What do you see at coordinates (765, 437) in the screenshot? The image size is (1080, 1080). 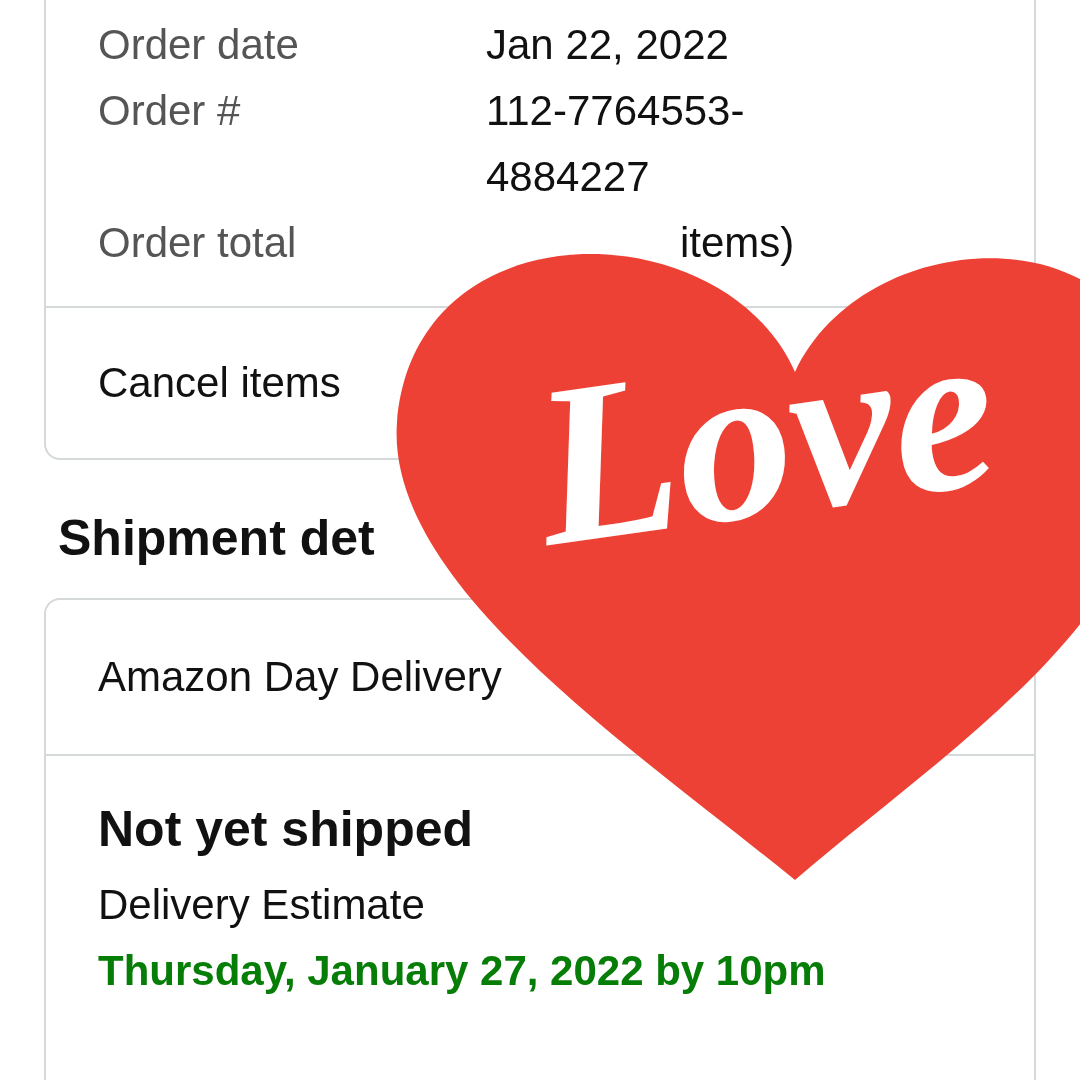 I see `sticker-text: Love` at bounding box center [765, 437].